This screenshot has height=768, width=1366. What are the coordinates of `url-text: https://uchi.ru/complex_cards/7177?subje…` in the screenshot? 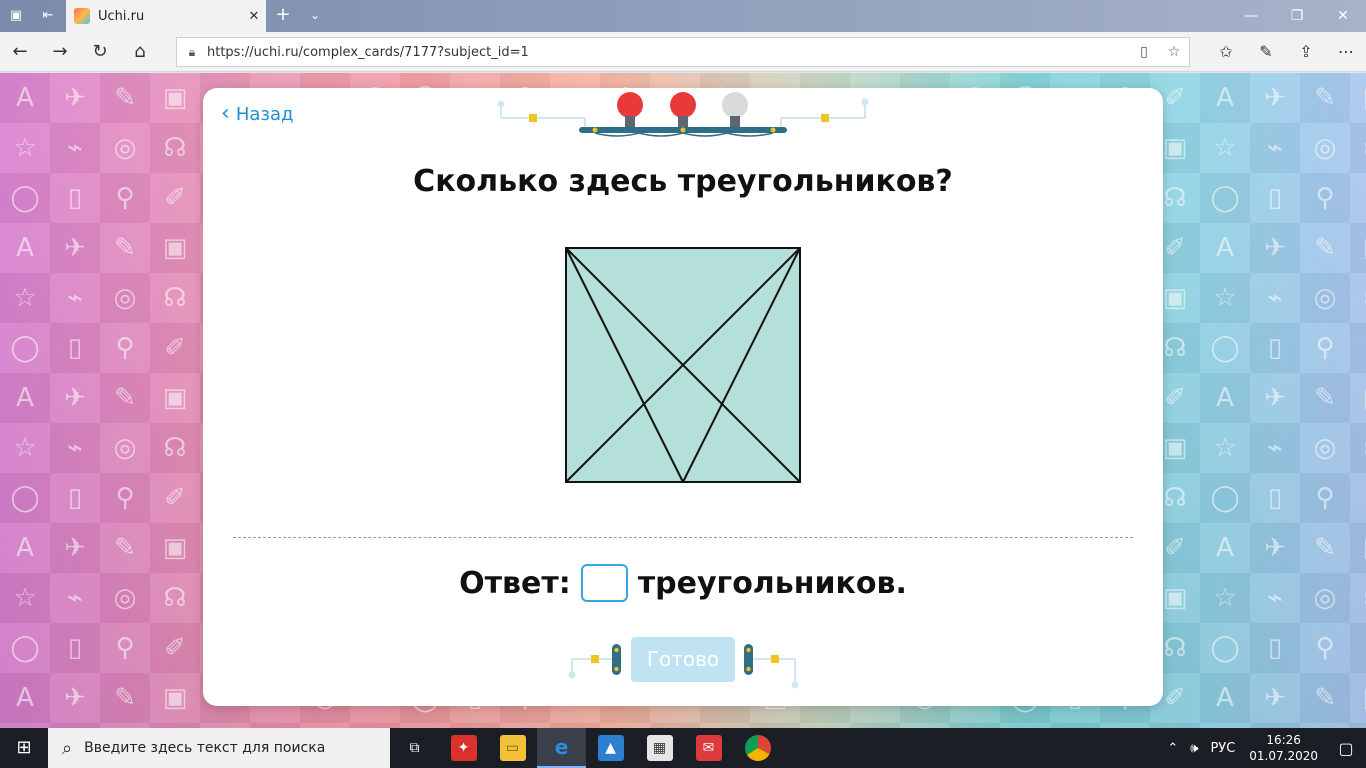 It's located at (368, 52).